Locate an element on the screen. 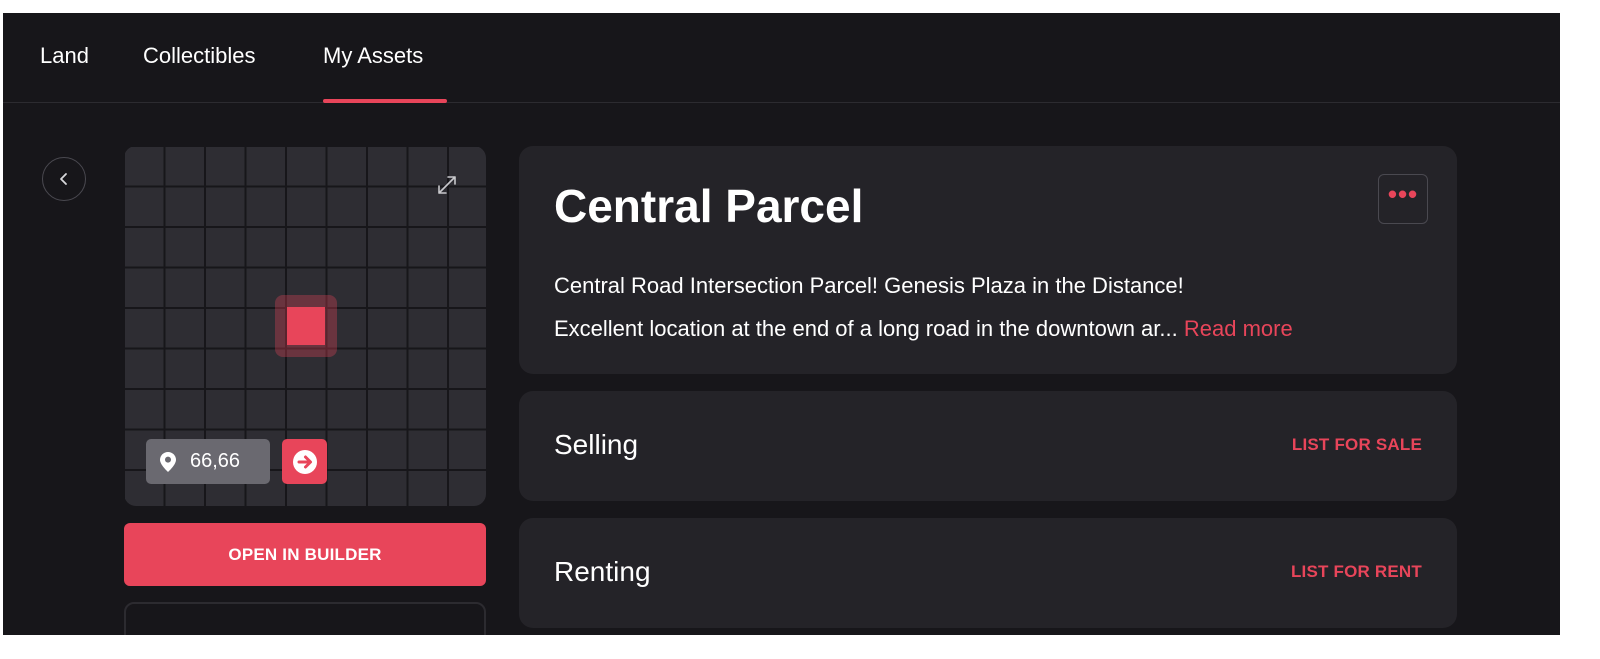 The height and width of the screenshot is (659, 1600). tab-land: Land is located at coordinates (64, 56).